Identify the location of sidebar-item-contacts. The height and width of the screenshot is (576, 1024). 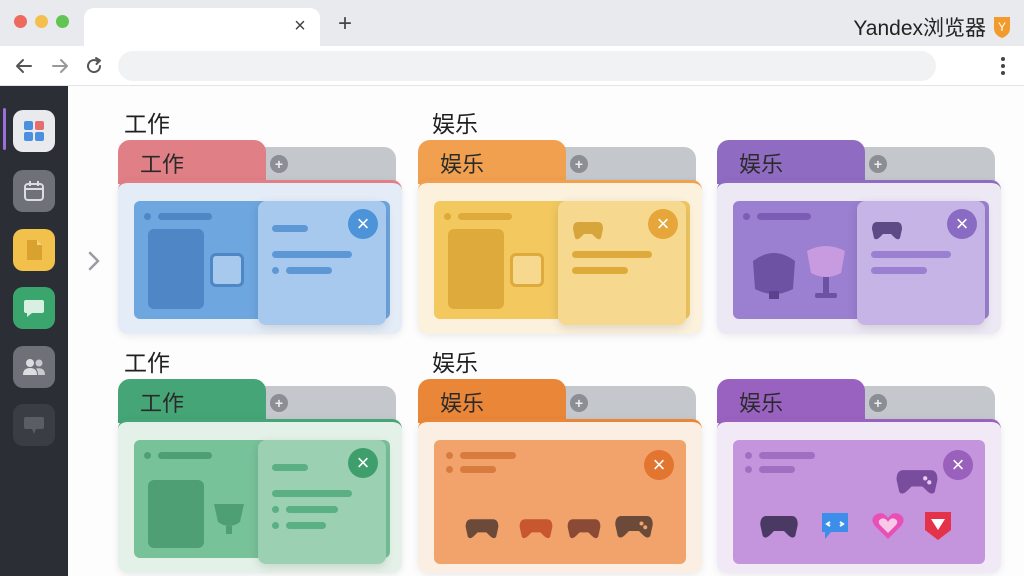
(34, 367).